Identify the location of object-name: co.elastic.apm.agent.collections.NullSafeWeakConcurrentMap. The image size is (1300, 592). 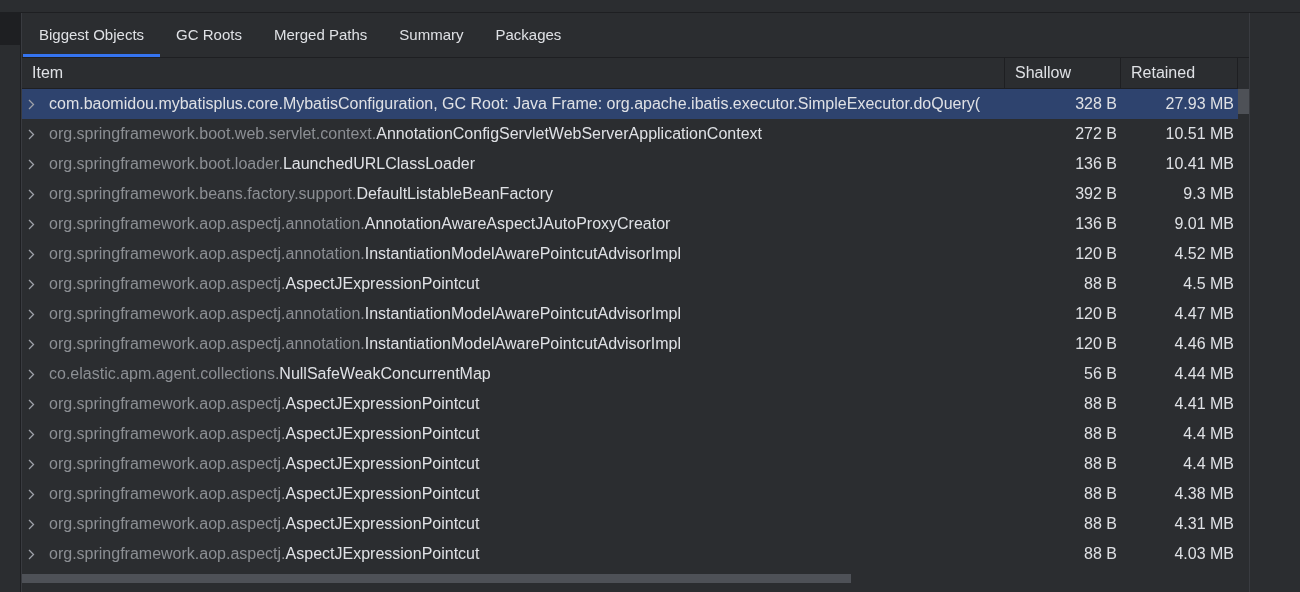
(270, 374).